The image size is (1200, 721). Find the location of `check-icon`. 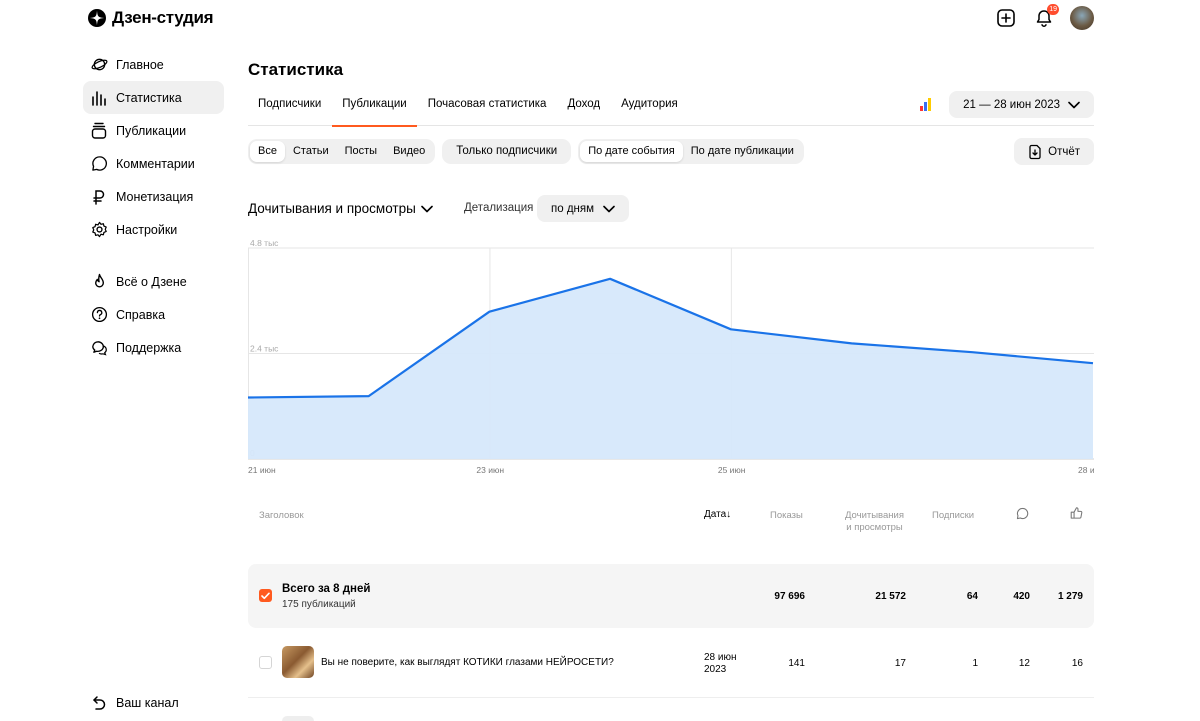

check-icon is located at coordinates (265, 595).